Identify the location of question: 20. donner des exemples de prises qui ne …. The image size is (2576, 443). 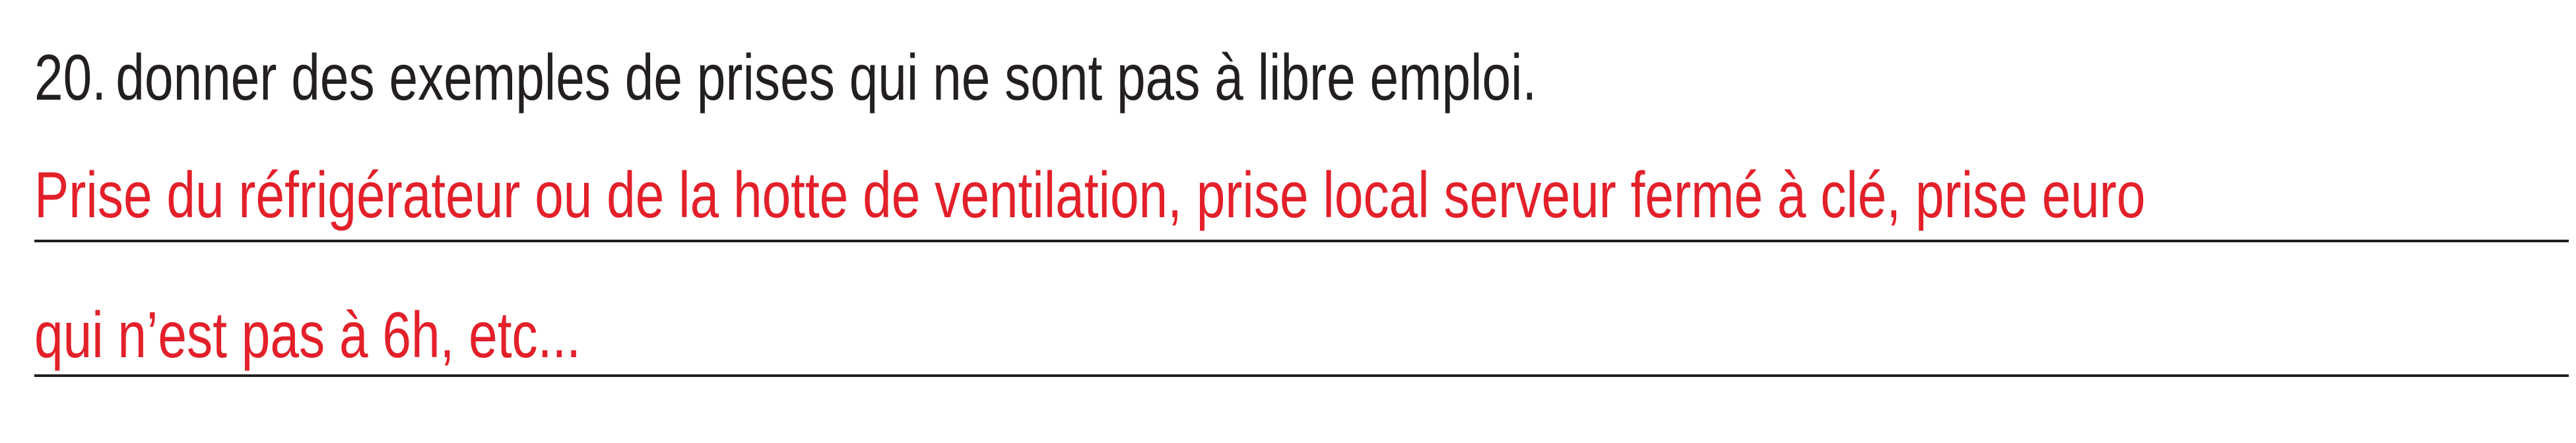
(785, 77).